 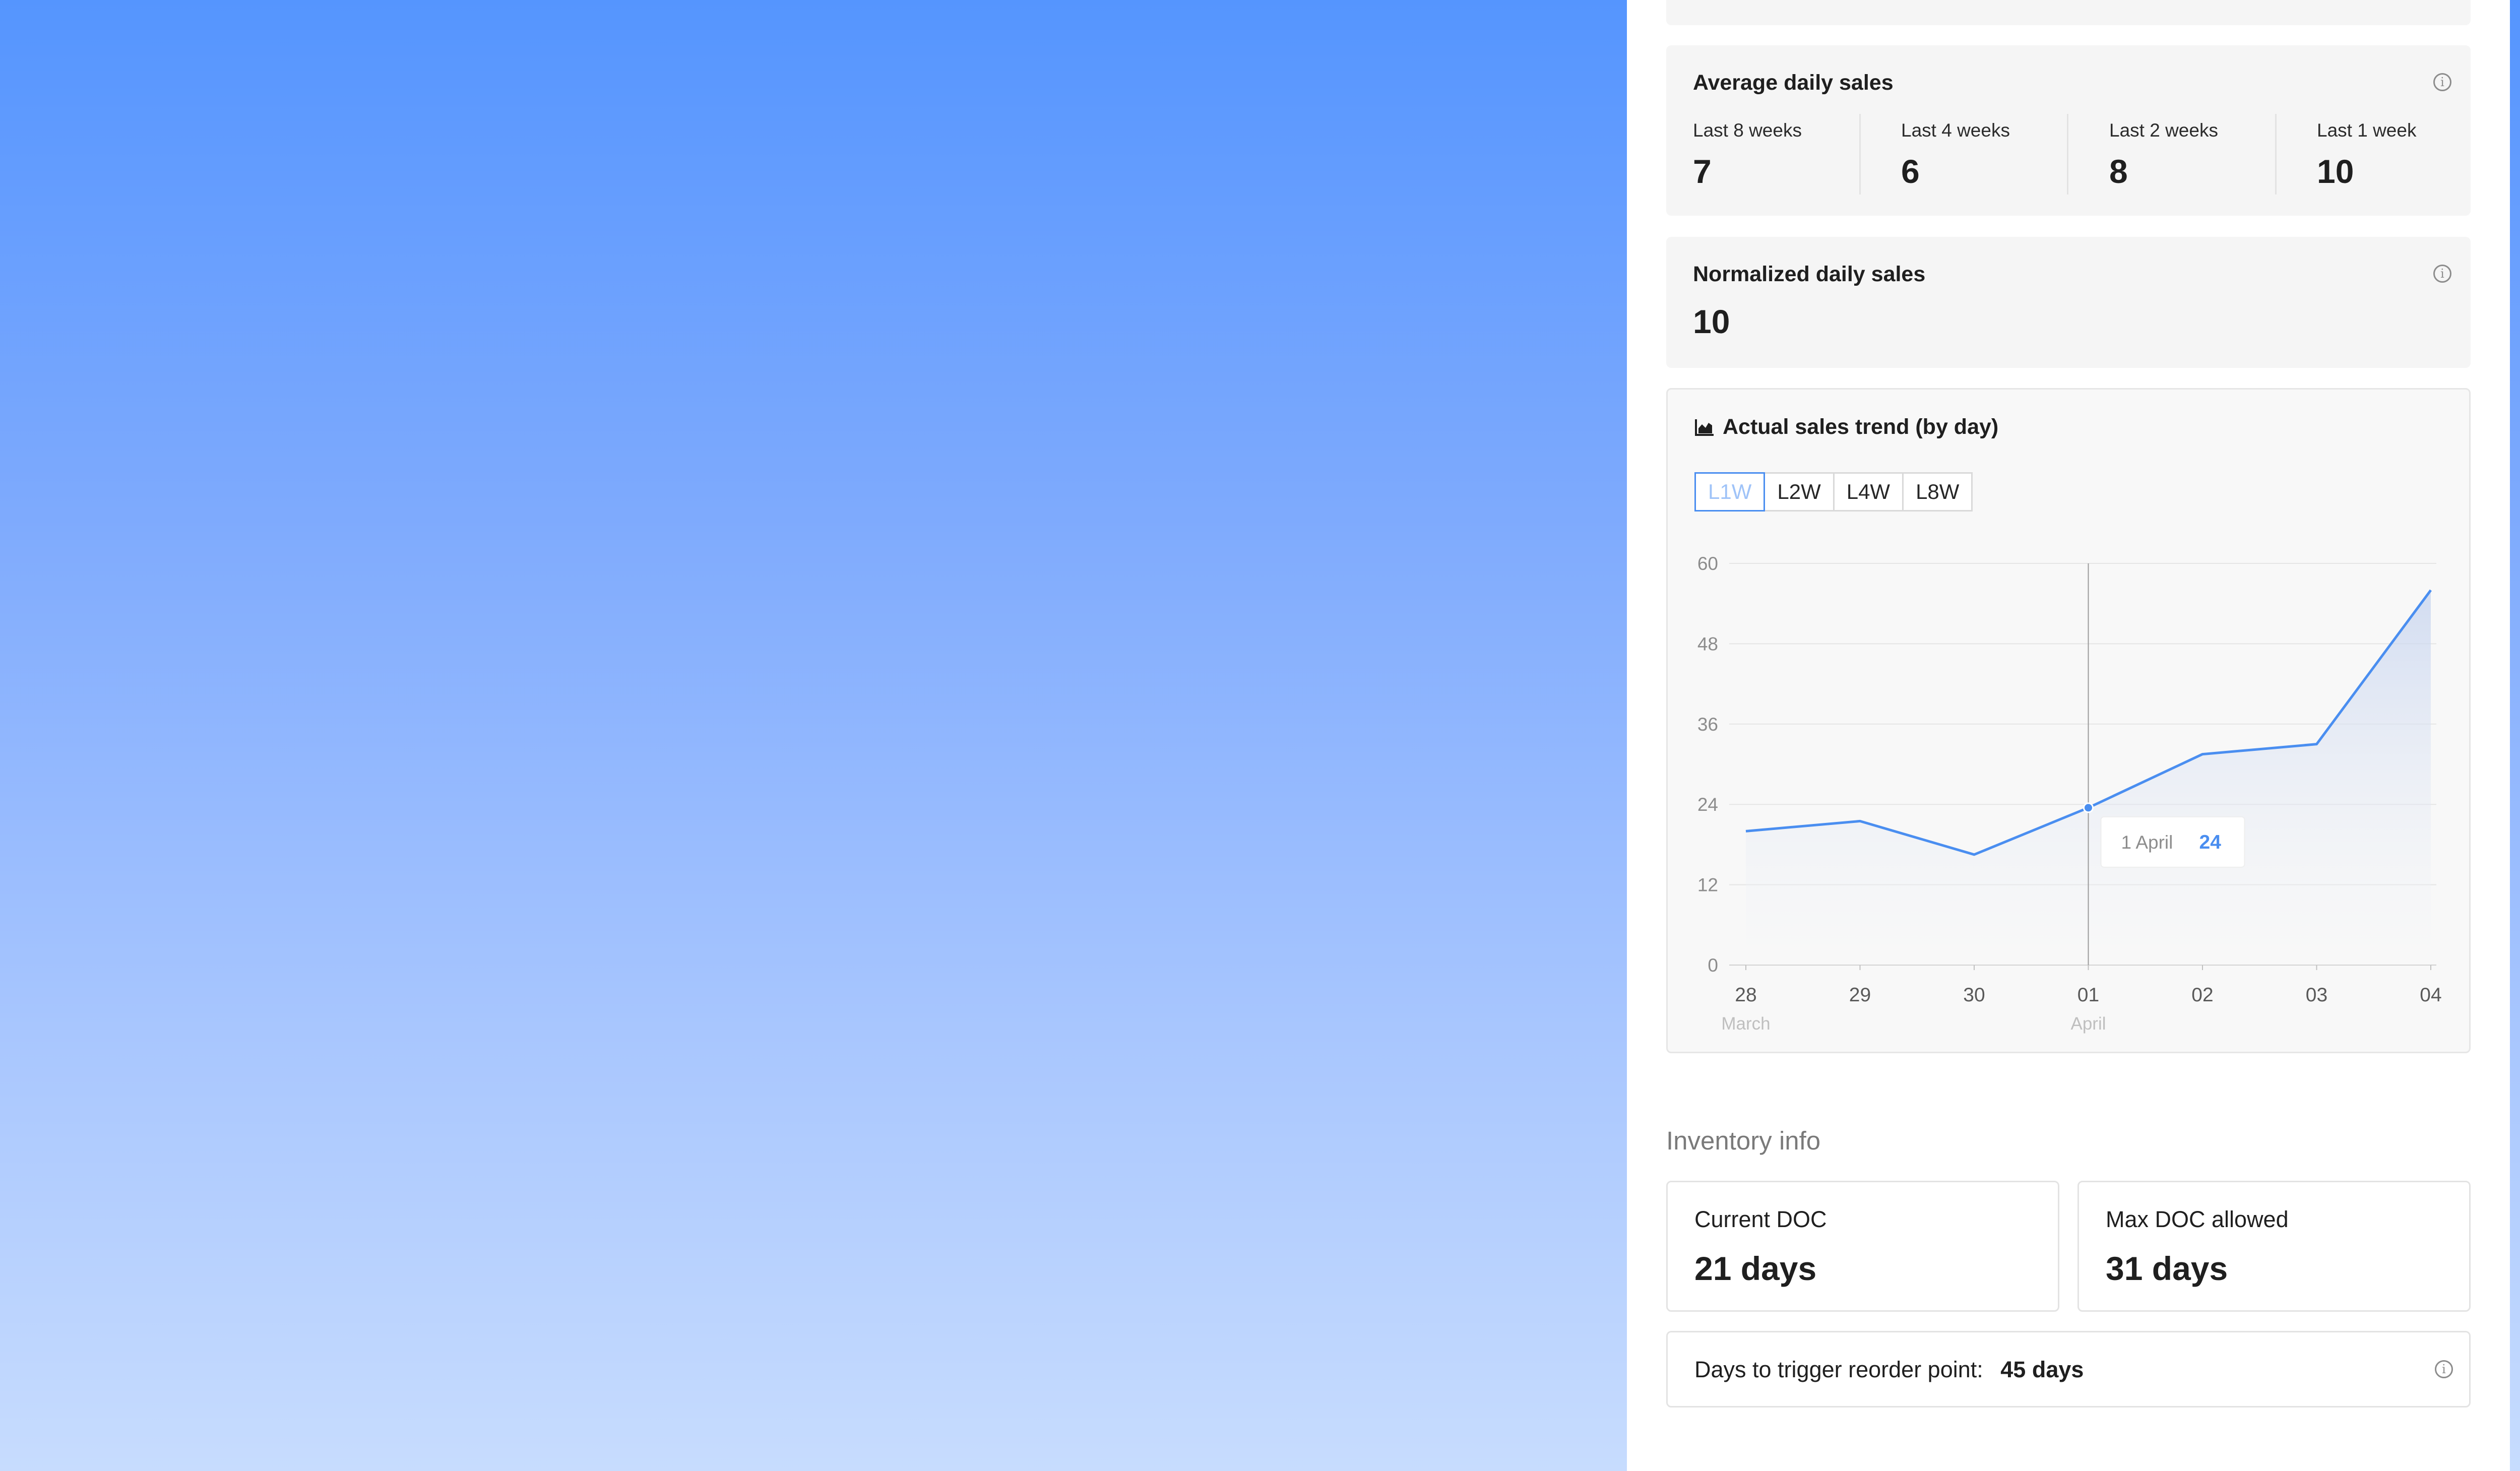 What do you see at coordinates (1760, 1219) in the screenshot?
I see `current-doc-label: Current DOC` at bounding box center [1760, 1219].